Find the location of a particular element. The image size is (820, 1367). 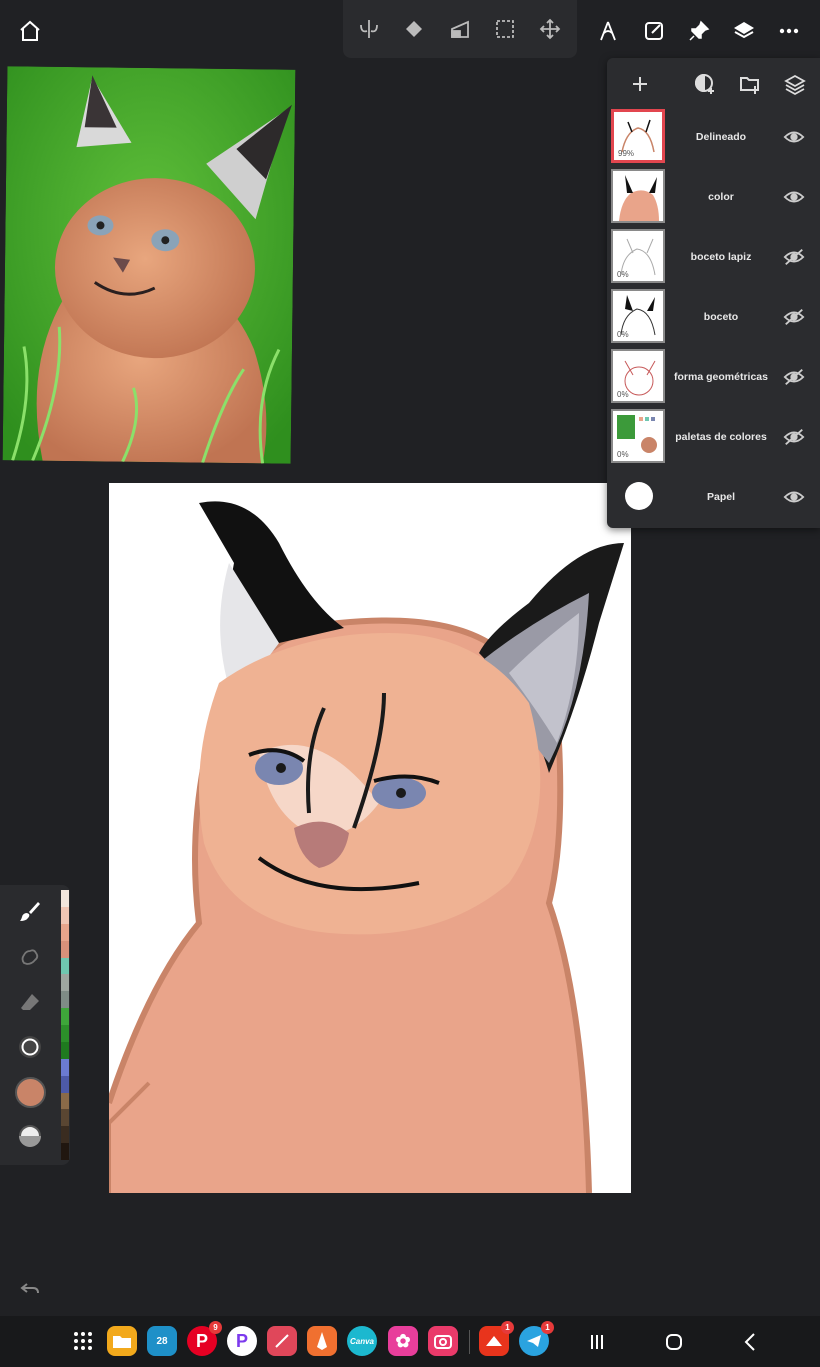

undo-icon is located at coordinates (30, 1288).